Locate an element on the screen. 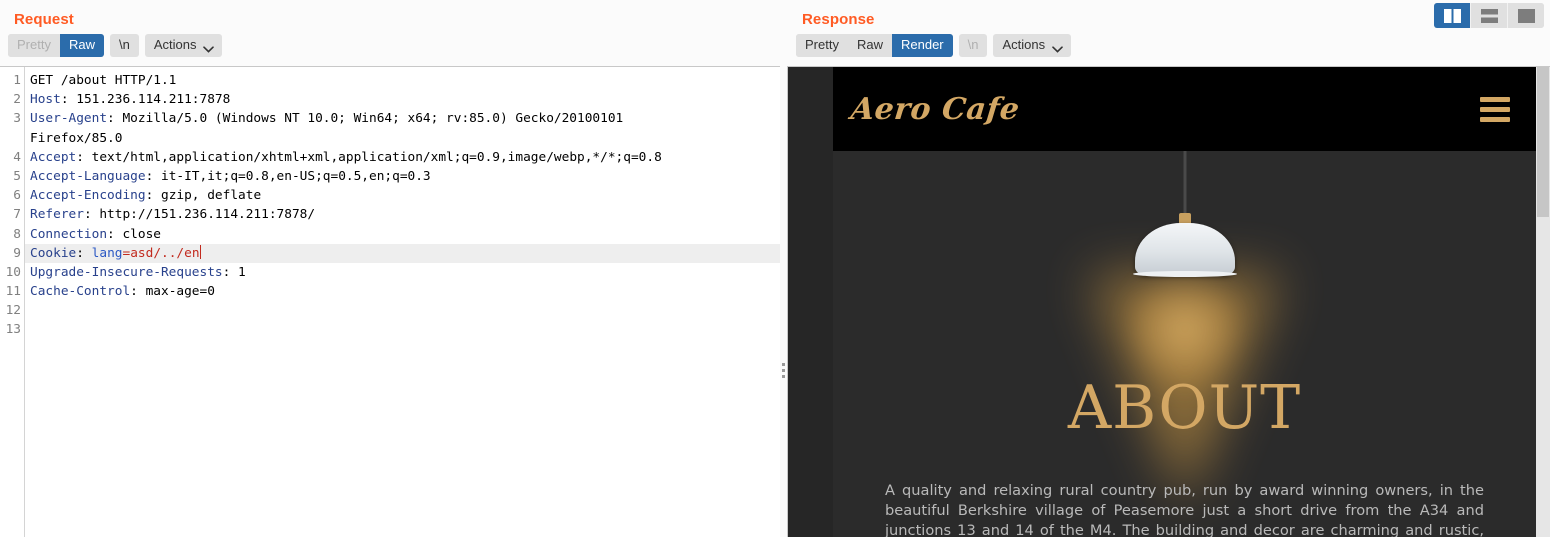  stacked-layout-button is located at coordinates (1489, 15).